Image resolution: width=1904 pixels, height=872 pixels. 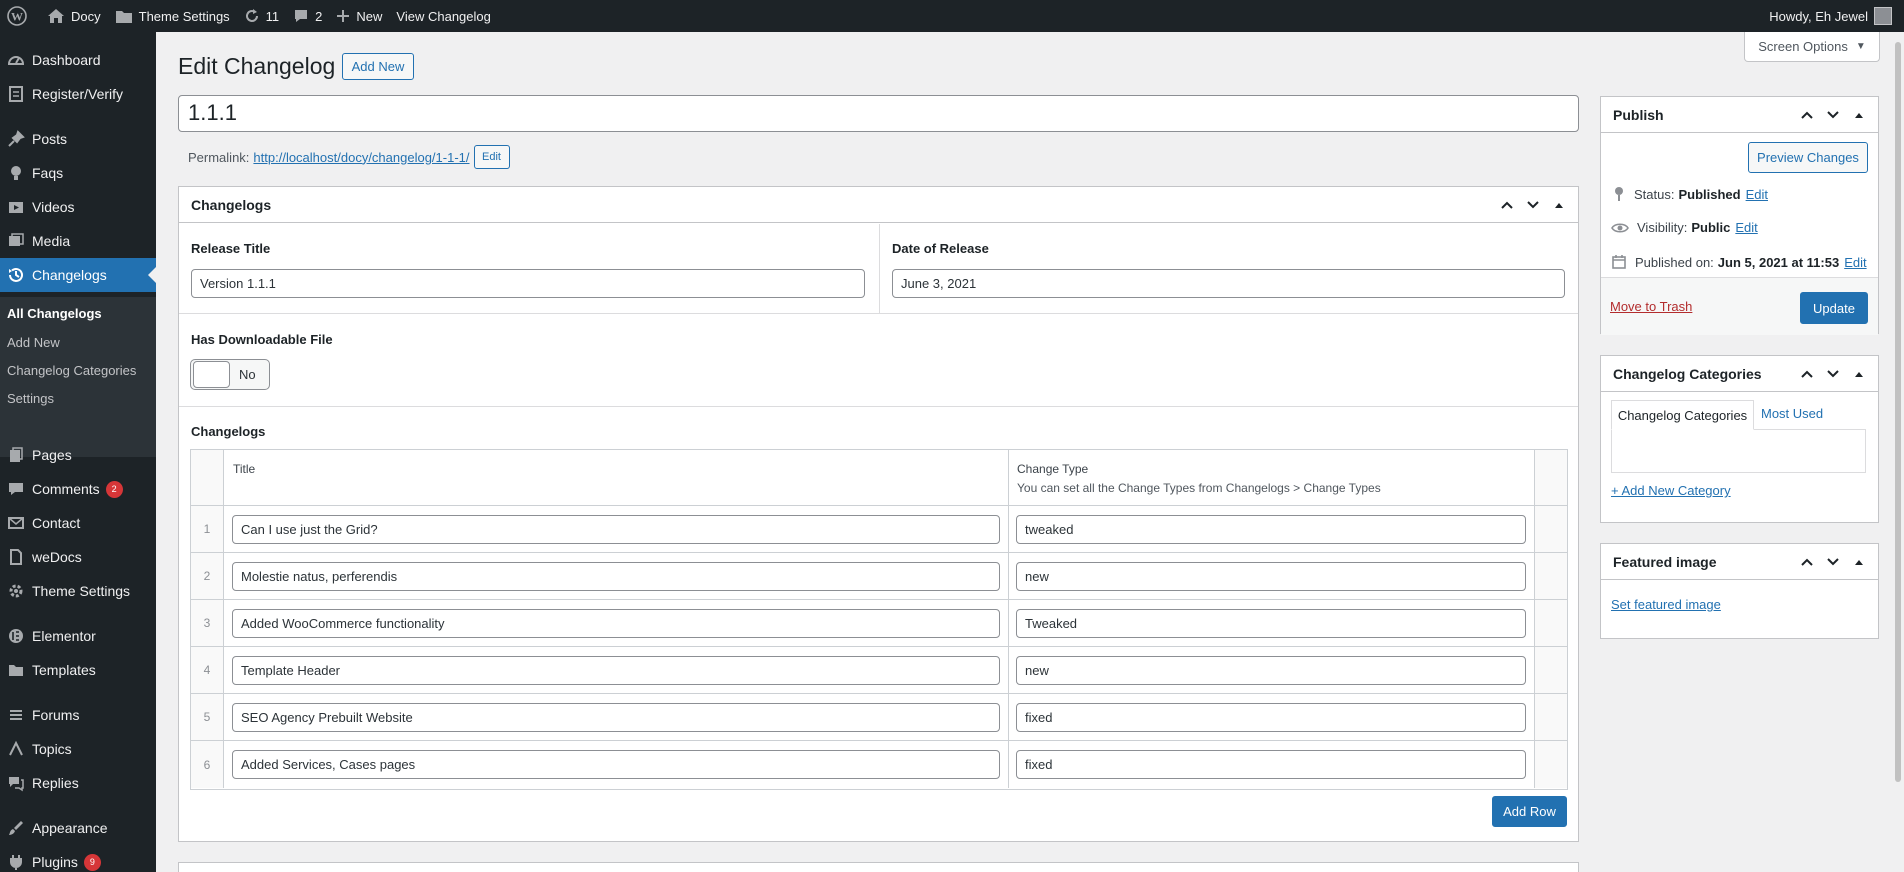 What do you see at coordinates (491, 157) in the screenshot?
I see `permalink-edit-button: Edit` at bounding box center [491, 157].